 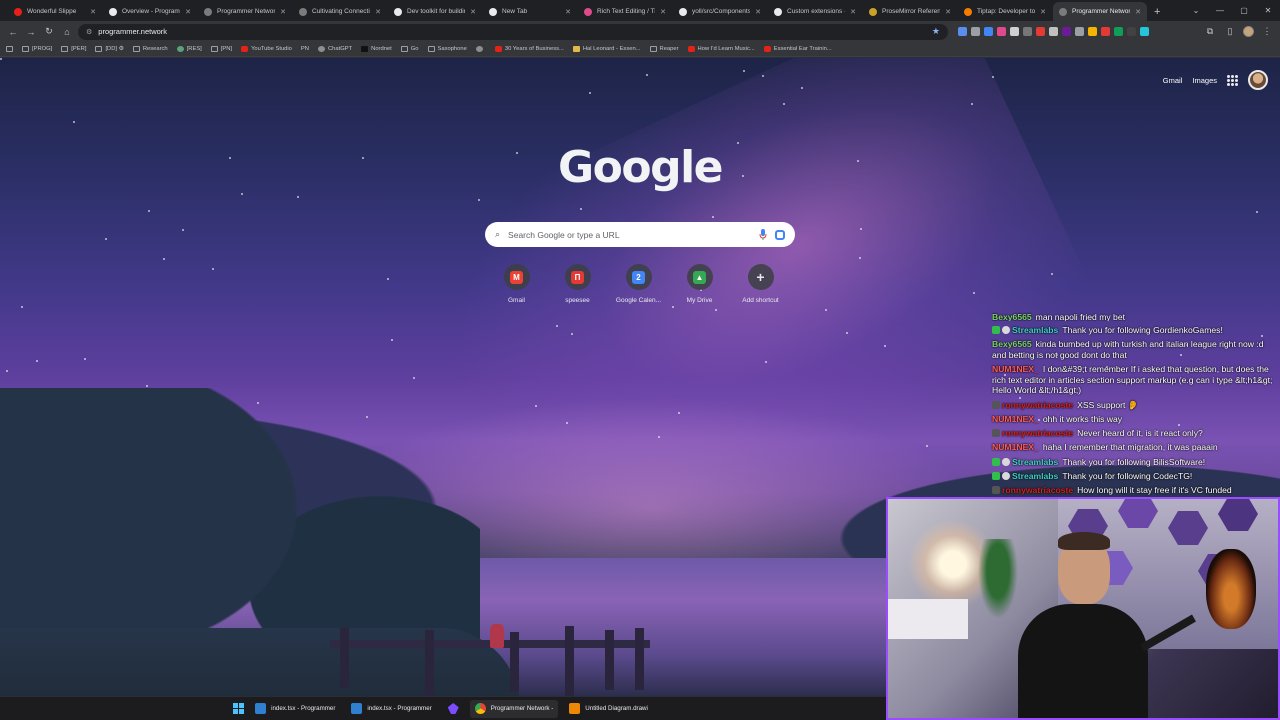 I want to click on shortcut-tile: ▲ My Drive, so click(x=699, y=284).